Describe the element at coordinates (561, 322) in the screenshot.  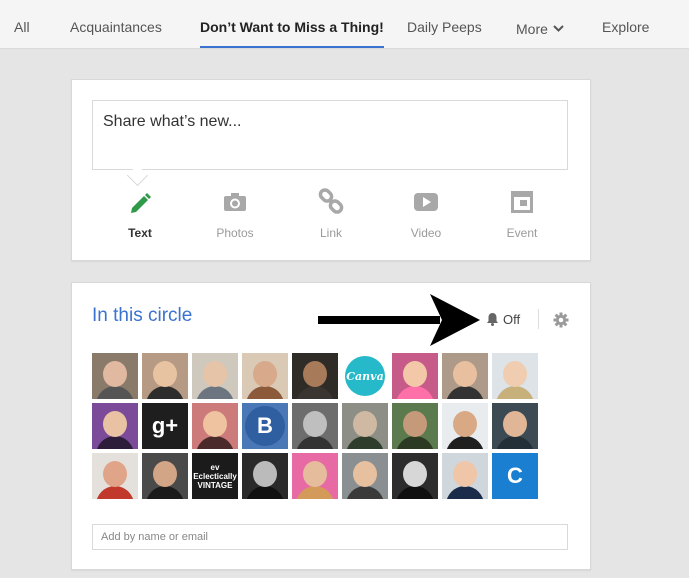
I see `gear-icon` at that location.